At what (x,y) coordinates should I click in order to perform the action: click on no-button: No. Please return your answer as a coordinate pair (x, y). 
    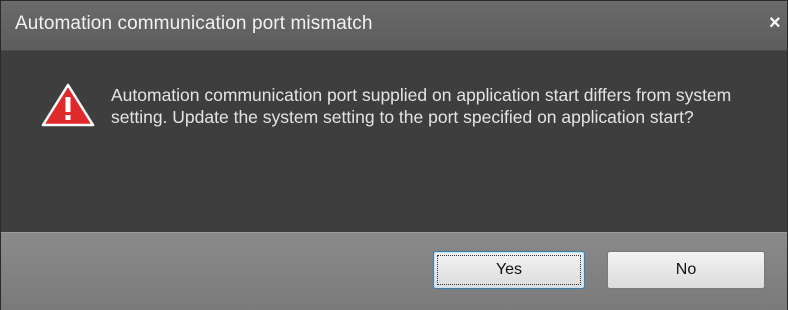
    Looking at the image, I should click on (686, 270).